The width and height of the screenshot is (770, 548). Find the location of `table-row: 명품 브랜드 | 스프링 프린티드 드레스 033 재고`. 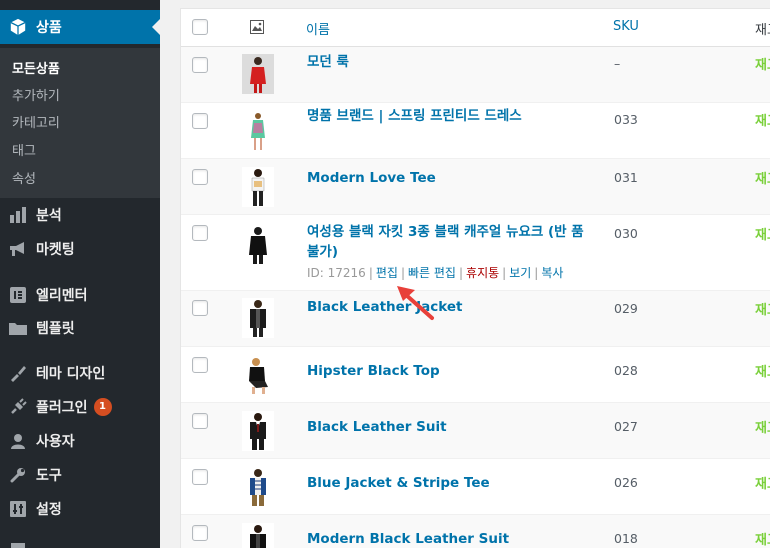

table-row: 명품 브랜드 | 스프링 프린티드 드레스 033 재고 is located at coordinates (475, 131).